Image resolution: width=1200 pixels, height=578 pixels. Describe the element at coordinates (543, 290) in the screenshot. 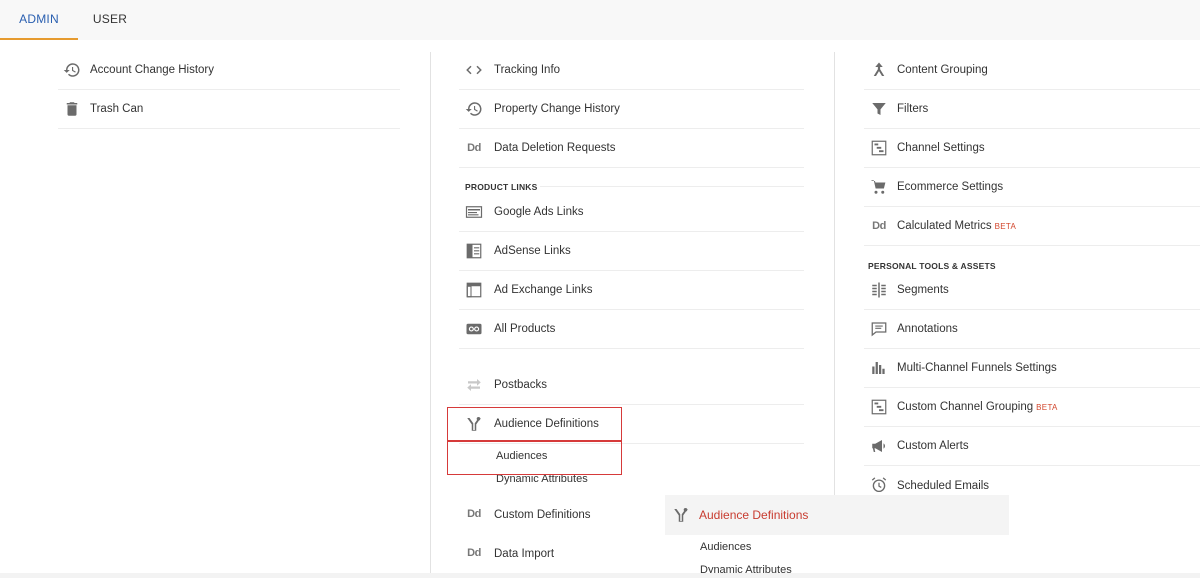

I see `item-label: Ad Exchange Links` at that location.